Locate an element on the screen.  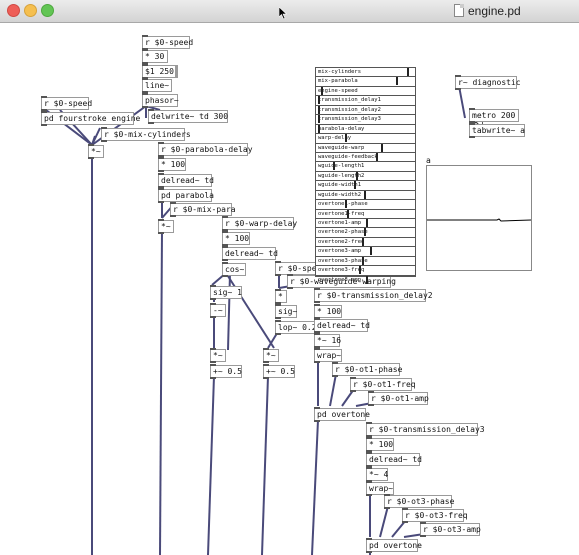
slider-row: wguide-width2 is located at coordinates (365, 195).